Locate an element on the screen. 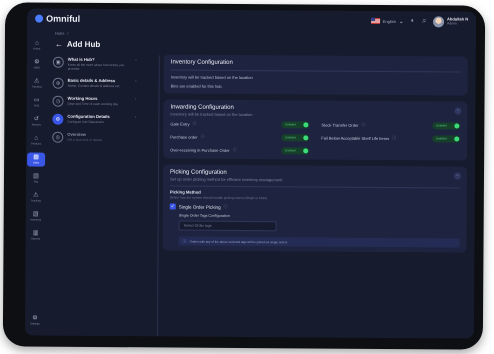 The image size is (494, 354). sidebar-item-oms: ⚙ OMS is located at coordinates (37, 64).